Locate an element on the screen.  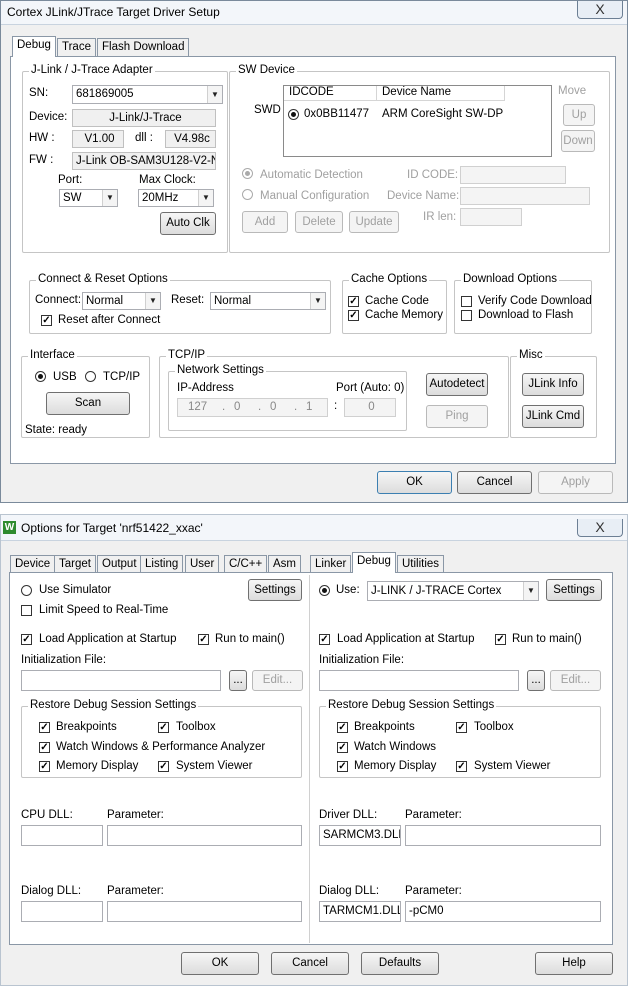
driver-settings-button: Settings is located at coordinates (574, 590).